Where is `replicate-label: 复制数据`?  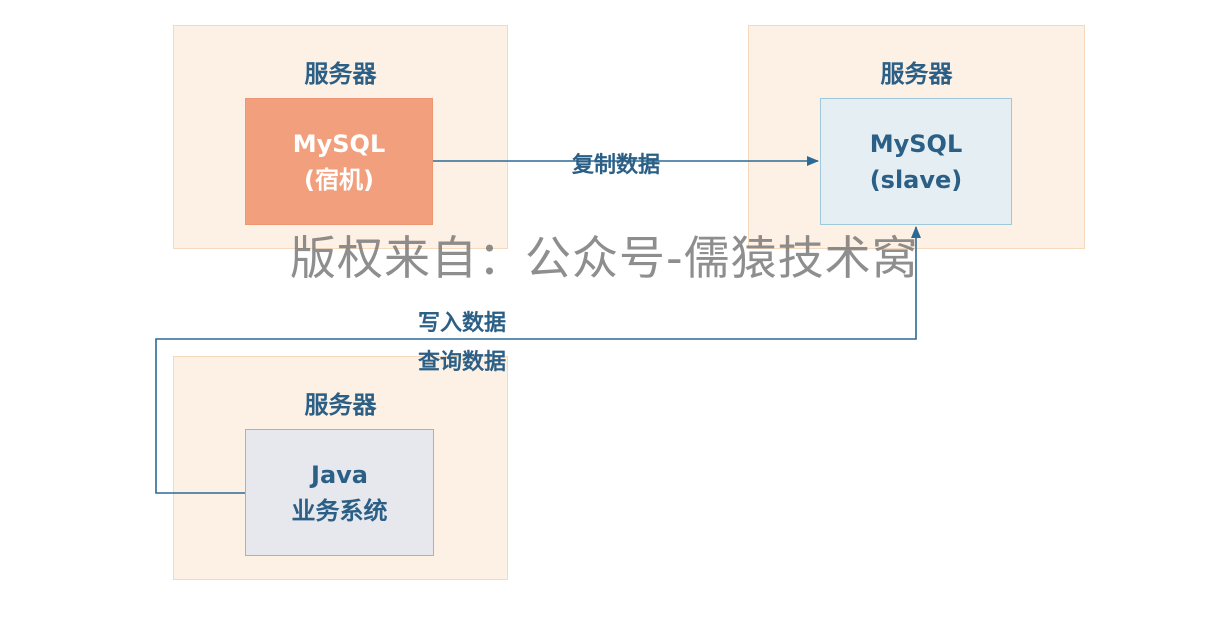
replicate-label: 复制数据 is located at coordinates (616, 165).